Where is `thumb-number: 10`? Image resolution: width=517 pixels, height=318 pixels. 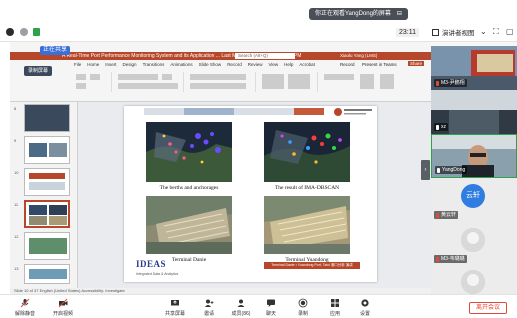
thumb-number: 10 is located at coordinates (16, 172).